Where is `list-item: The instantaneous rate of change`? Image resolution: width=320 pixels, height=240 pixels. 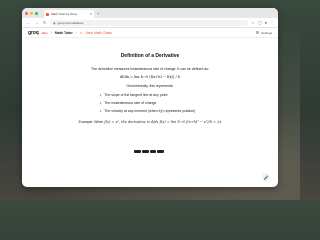 list-item: The instantaneous rate of change is located at coordinates (165, 103).